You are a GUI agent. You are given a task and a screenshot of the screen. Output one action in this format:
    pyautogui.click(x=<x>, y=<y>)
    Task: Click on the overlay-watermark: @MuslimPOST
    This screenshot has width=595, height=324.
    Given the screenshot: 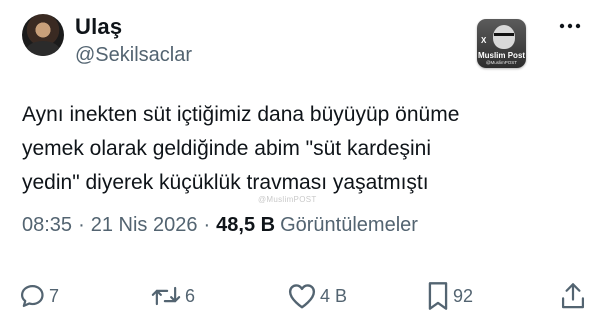 What is the action you would take?
    pyautogui.click(x=287, y=199)
    